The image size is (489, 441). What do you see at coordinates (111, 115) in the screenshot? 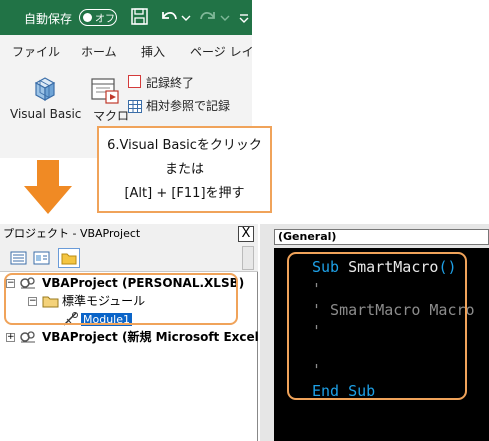
I see `macro-button: マクロ` at bounding box center [111, 115].